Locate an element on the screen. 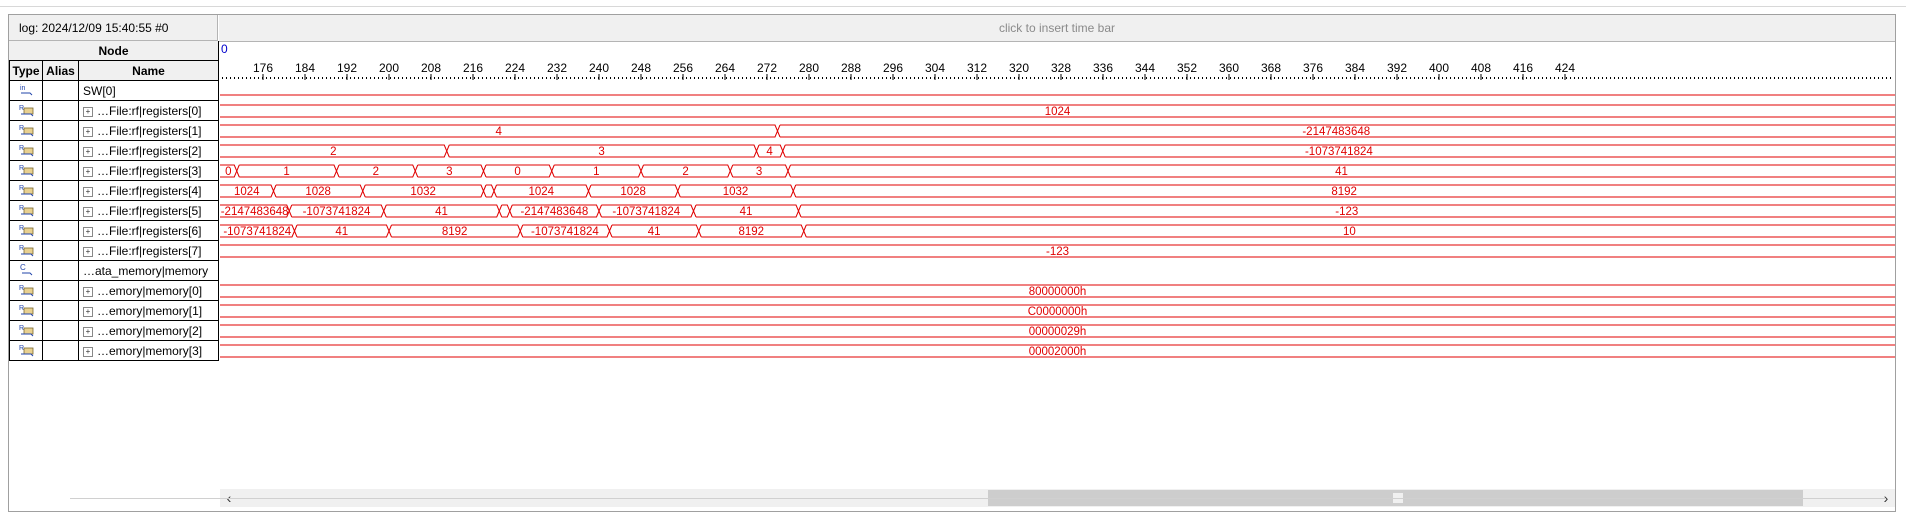 Image resolution: width=1906 pixels, height=515 pixels. signal-name-cell: + …File:rf|registers[3] is located at coordinates (149, 171).